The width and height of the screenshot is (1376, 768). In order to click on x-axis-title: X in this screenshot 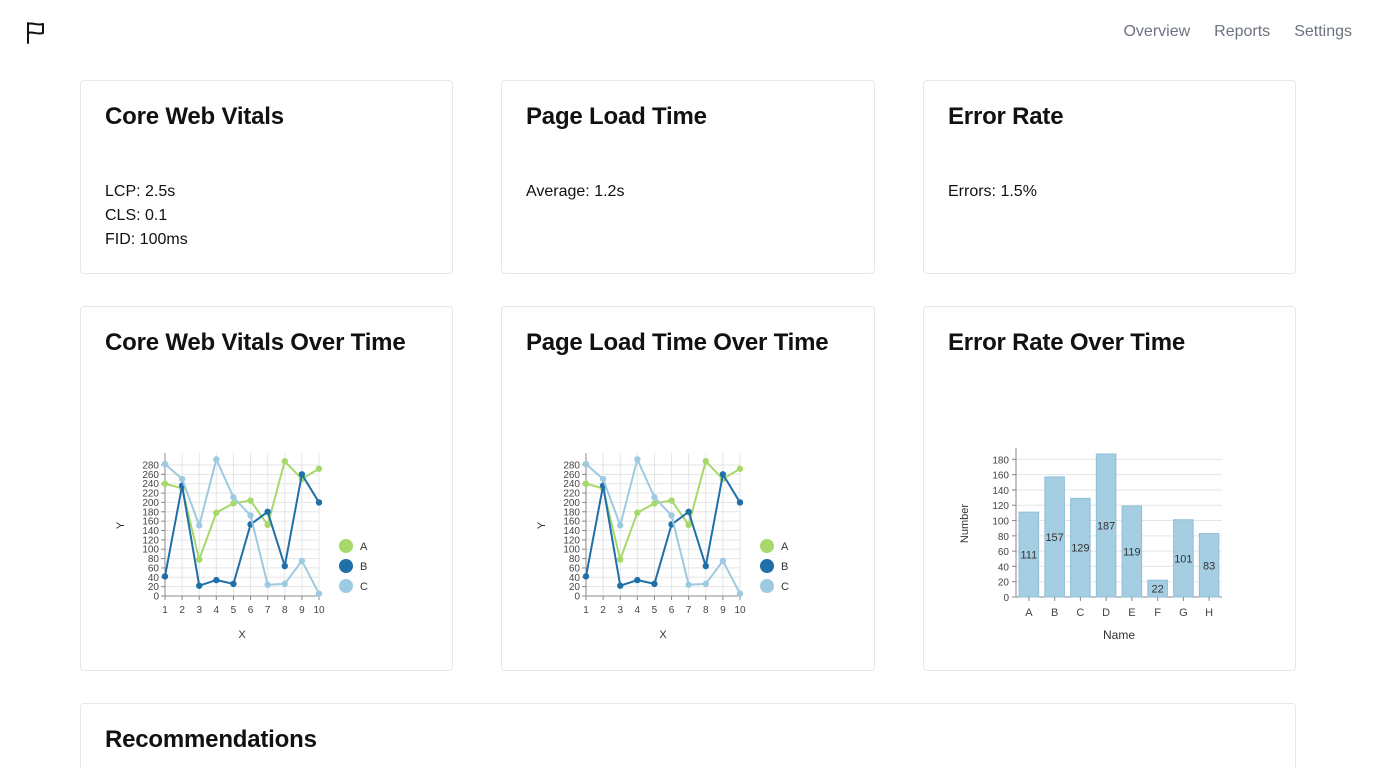, I will do `click(663, 635)`.